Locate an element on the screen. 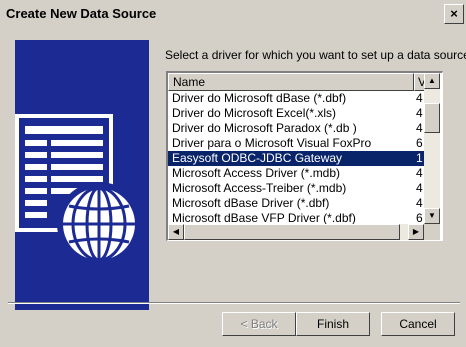 The width and height of the screenshot is (466, 347). close-button: × is located at coordinates (454, 14).